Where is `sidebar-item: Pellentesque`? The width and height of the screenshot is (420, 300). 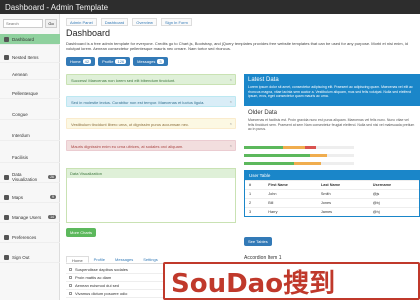
sidebar-item: Pellentesque is located at coordinates (30, 93).